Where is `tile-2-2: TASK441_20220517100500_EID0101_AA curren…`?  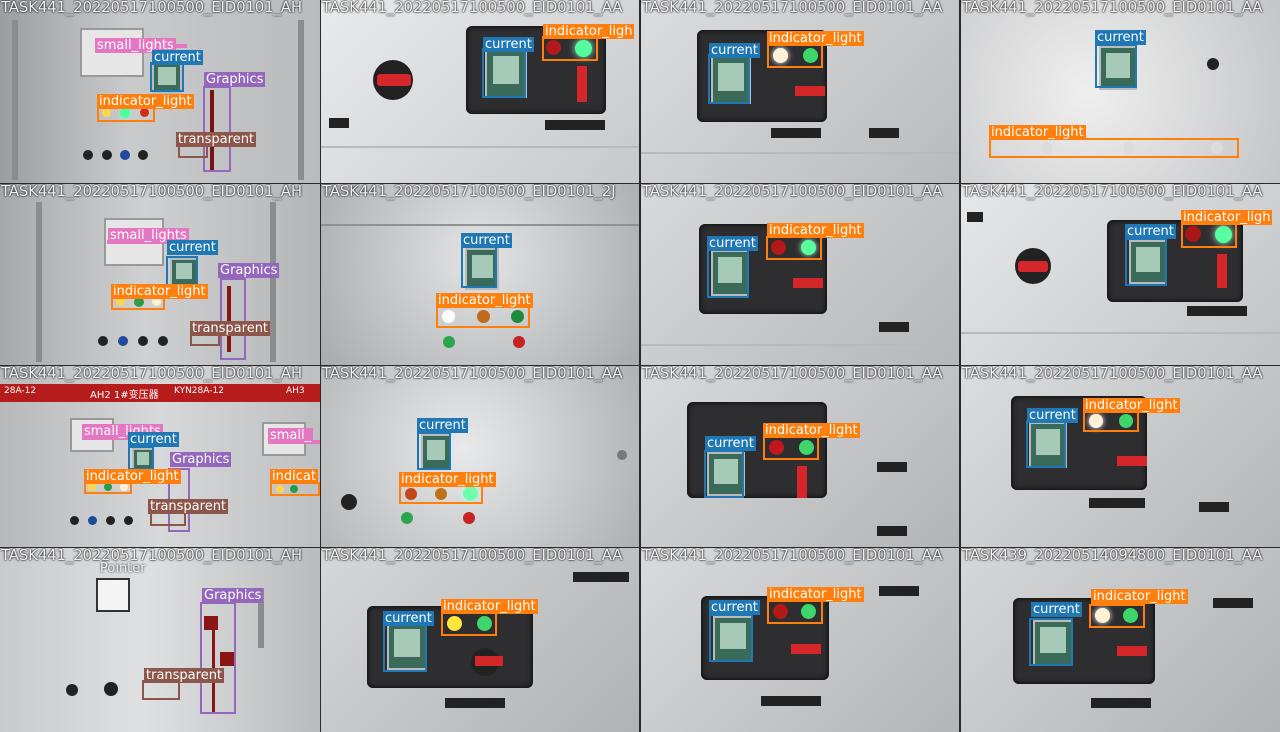
tile-2-2: TASK441_20220517100500_EID0101_AA curren… is located at coordinates (800, 456).